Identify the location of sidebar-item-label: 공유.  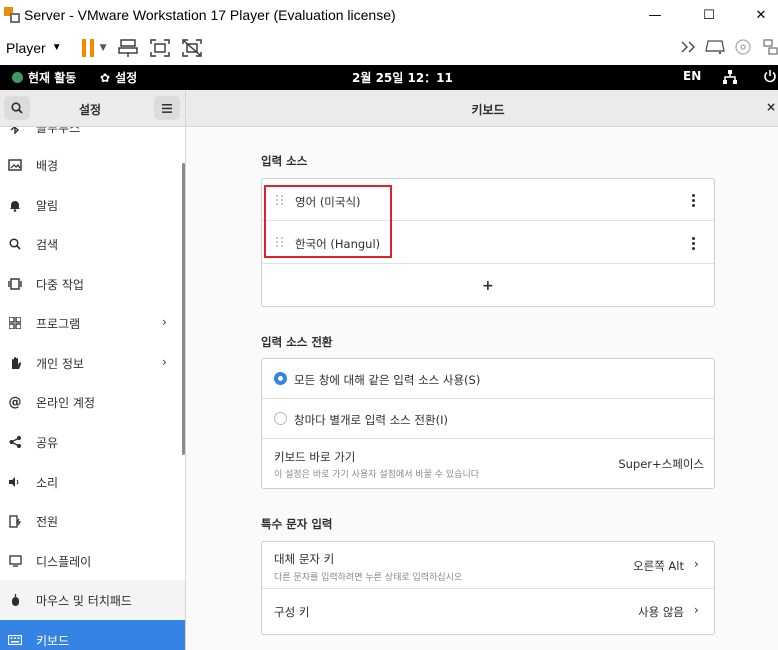
(47, 442).